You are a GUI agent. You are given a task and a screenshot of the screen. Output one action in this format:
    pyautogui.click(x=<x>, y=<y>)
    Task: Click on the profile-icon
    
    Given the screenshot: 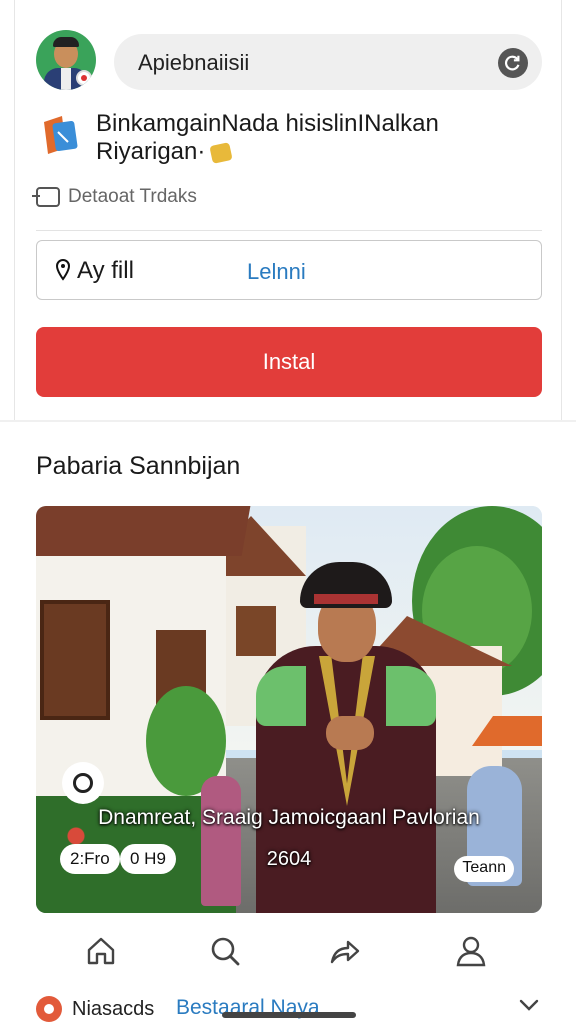 What is the action you would take?
    pyautogui.click(x=471, y=951)
    